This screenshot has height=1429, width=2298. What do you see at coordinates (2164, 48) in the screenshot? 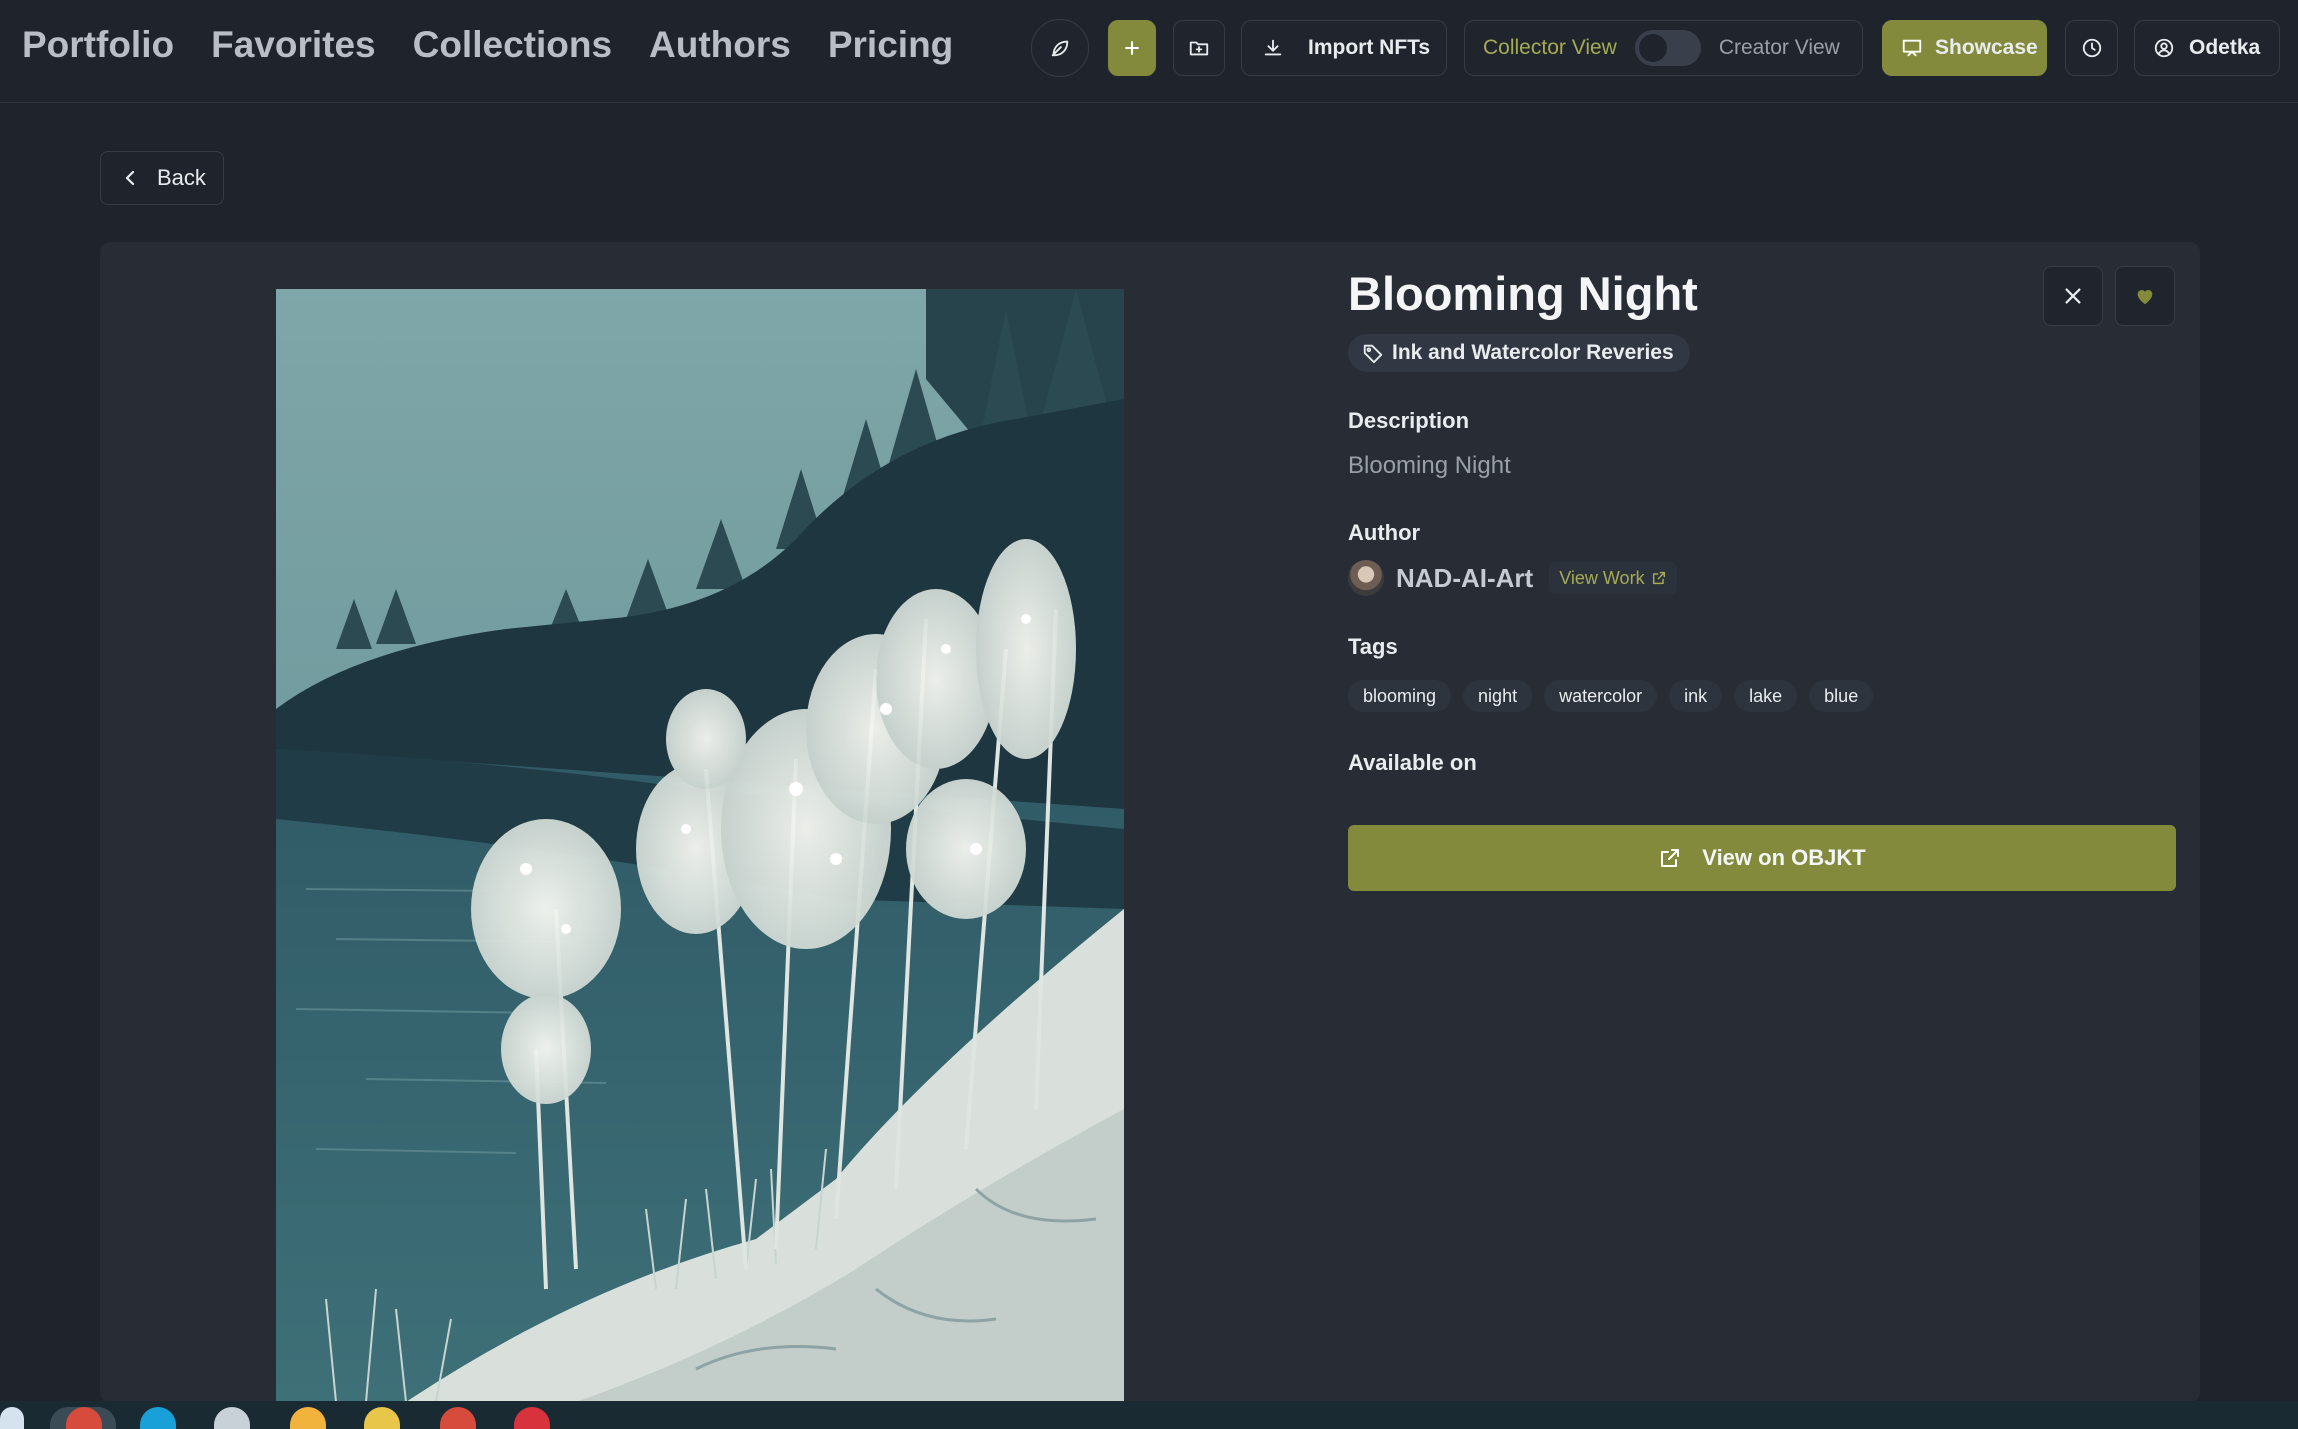
I see `user-circle-icon` at bounding box center [2164, 48].